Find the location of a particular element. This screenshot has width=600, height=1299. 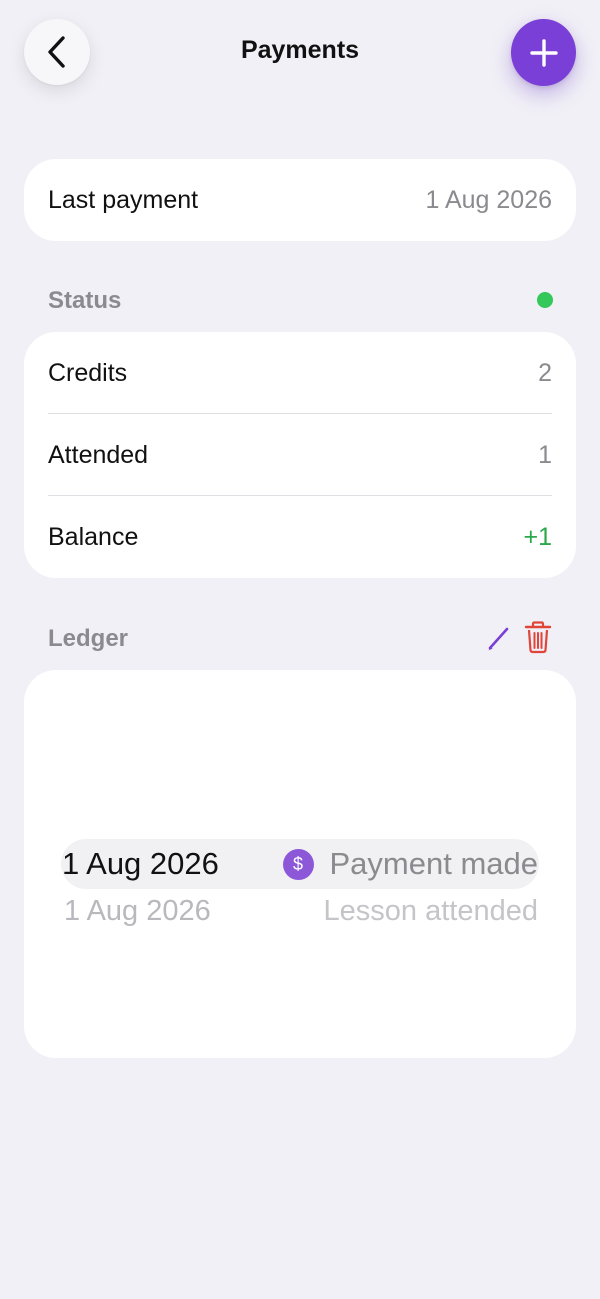

status-section-label: Status is located at coordinates (85, 300).